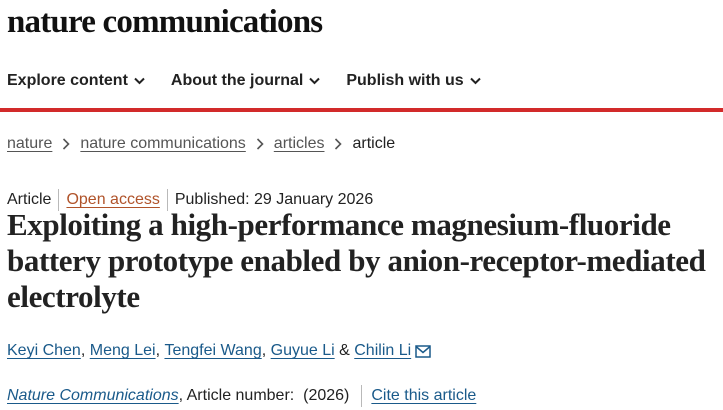 This screenshot has height=410, width=723. I want to click on breadcrumb-nature: nature, so click(29, 144).